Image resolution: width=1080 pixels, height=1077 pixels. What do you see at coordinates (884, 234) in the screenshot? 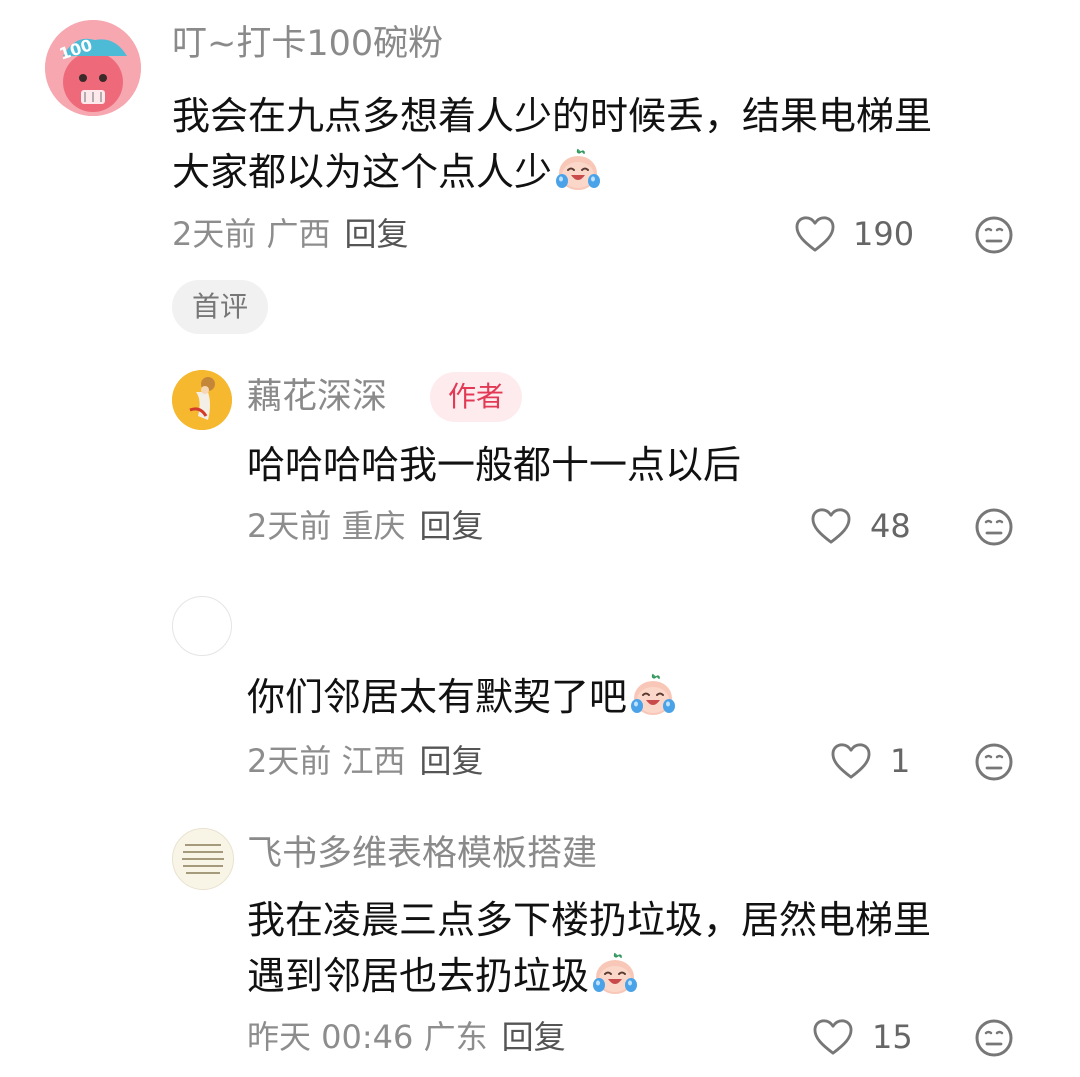
I see `like-count: 190` at bounding box center [884, 234].